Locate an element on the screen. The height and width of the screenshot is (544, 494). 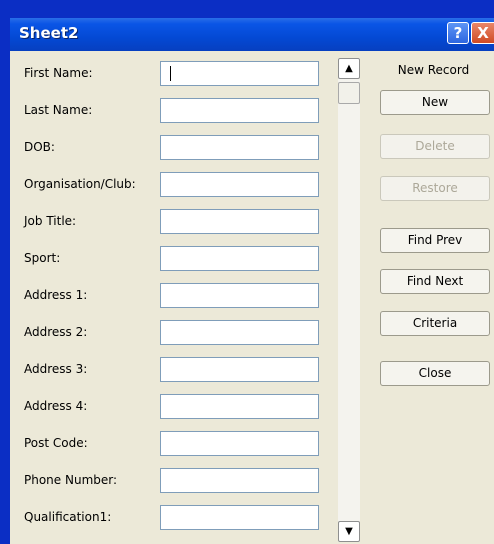
label-phone-number: Phone Number: is located at coordinates (71, 480).